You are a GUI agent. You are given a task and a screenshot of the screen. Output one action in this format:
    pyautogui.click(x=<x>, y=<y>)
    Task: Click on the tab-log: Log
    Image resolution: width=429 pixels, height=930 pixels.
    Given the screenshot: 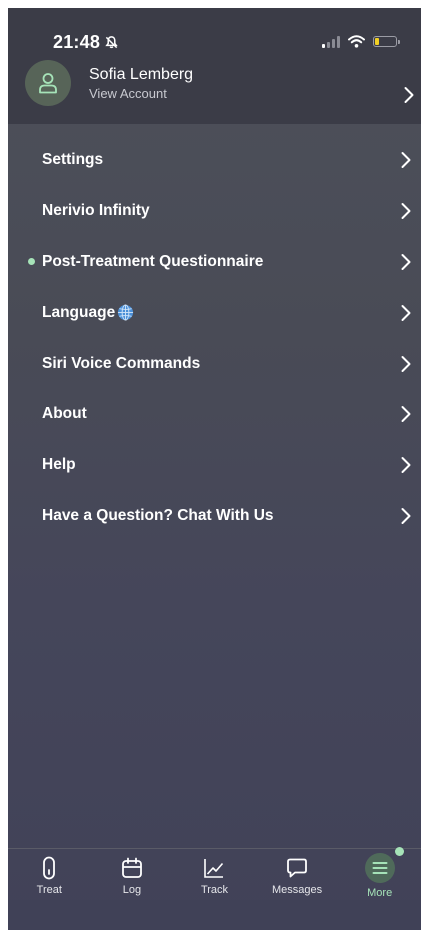 What is the action you would take?
    pyautogui.click(x=132, y=875)
    